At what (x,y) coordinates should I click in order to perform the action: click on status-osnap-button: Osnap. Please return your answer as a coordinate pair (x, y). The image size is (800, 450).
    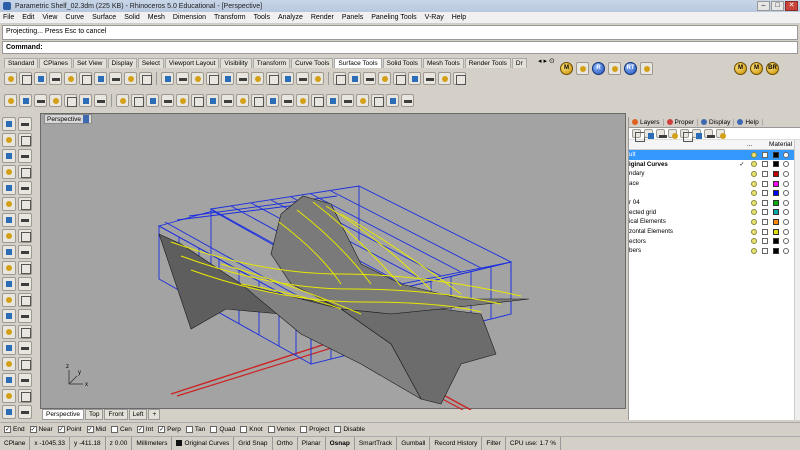
    Looking at the image, I should click on (340, 443).